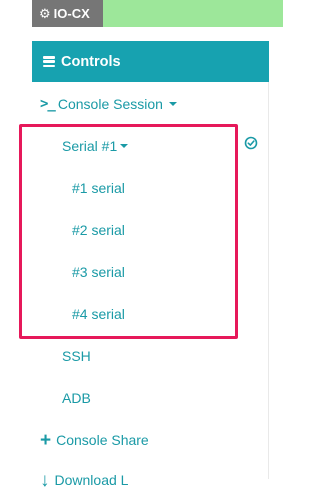 This screenshot has width=320, height=491. Describe the element at coordinates (48, 104) in the screenshot. I see `terminal-icon: >_` at that location.